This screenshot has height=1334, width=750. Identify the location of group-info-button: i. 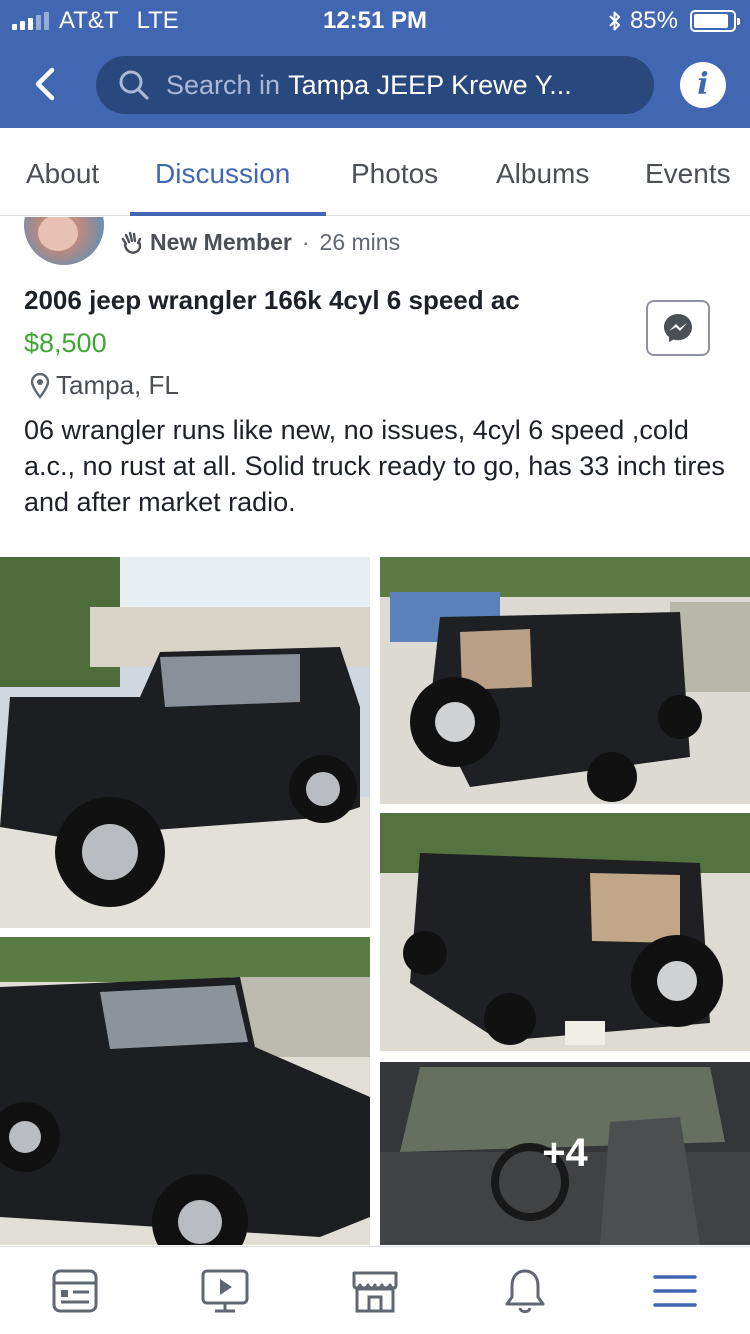
(703, 85).